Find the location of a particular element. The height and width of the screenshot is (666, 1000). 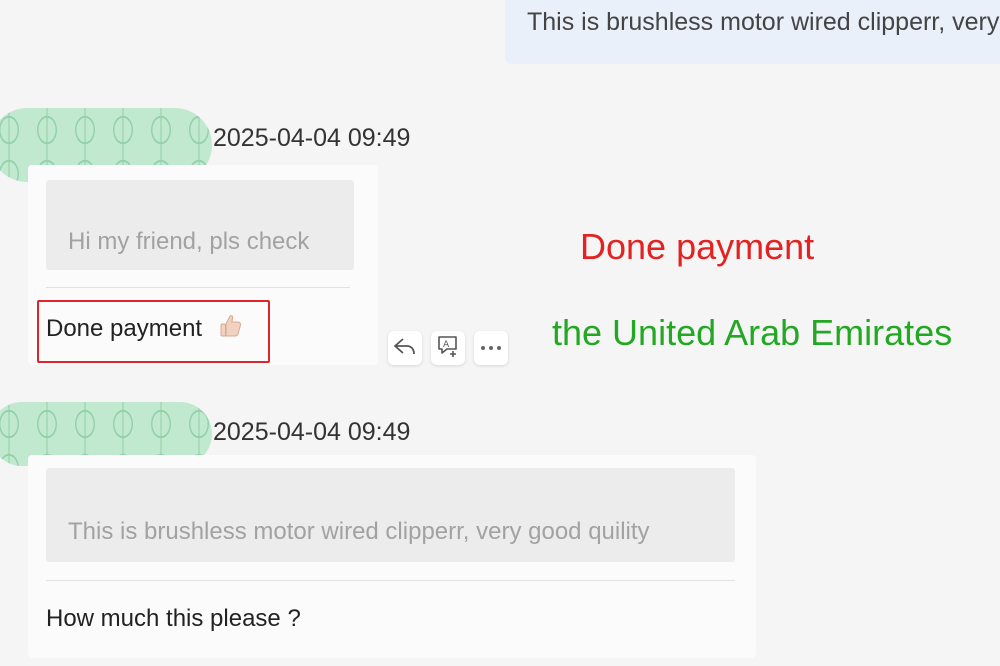

quoted-message-text: Hi my friend, pls check is located at coordinates (189, 241).